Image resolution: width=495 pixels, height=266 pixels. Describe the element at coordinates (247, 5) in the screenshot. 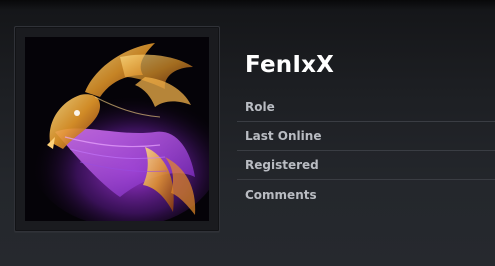

I see `top-shadow` at that location.